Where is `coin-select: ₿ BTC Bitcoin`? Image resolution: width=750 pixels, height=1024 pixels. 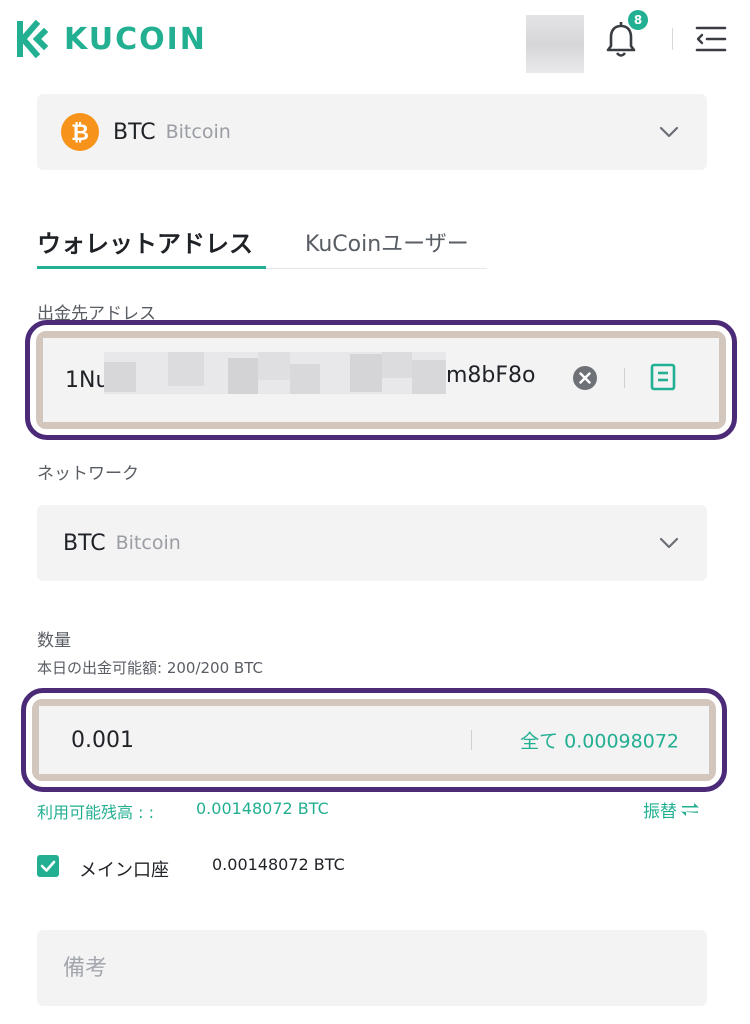
coin-select: ₿ BTC Bitcoin is located at coordinates (372, 132).